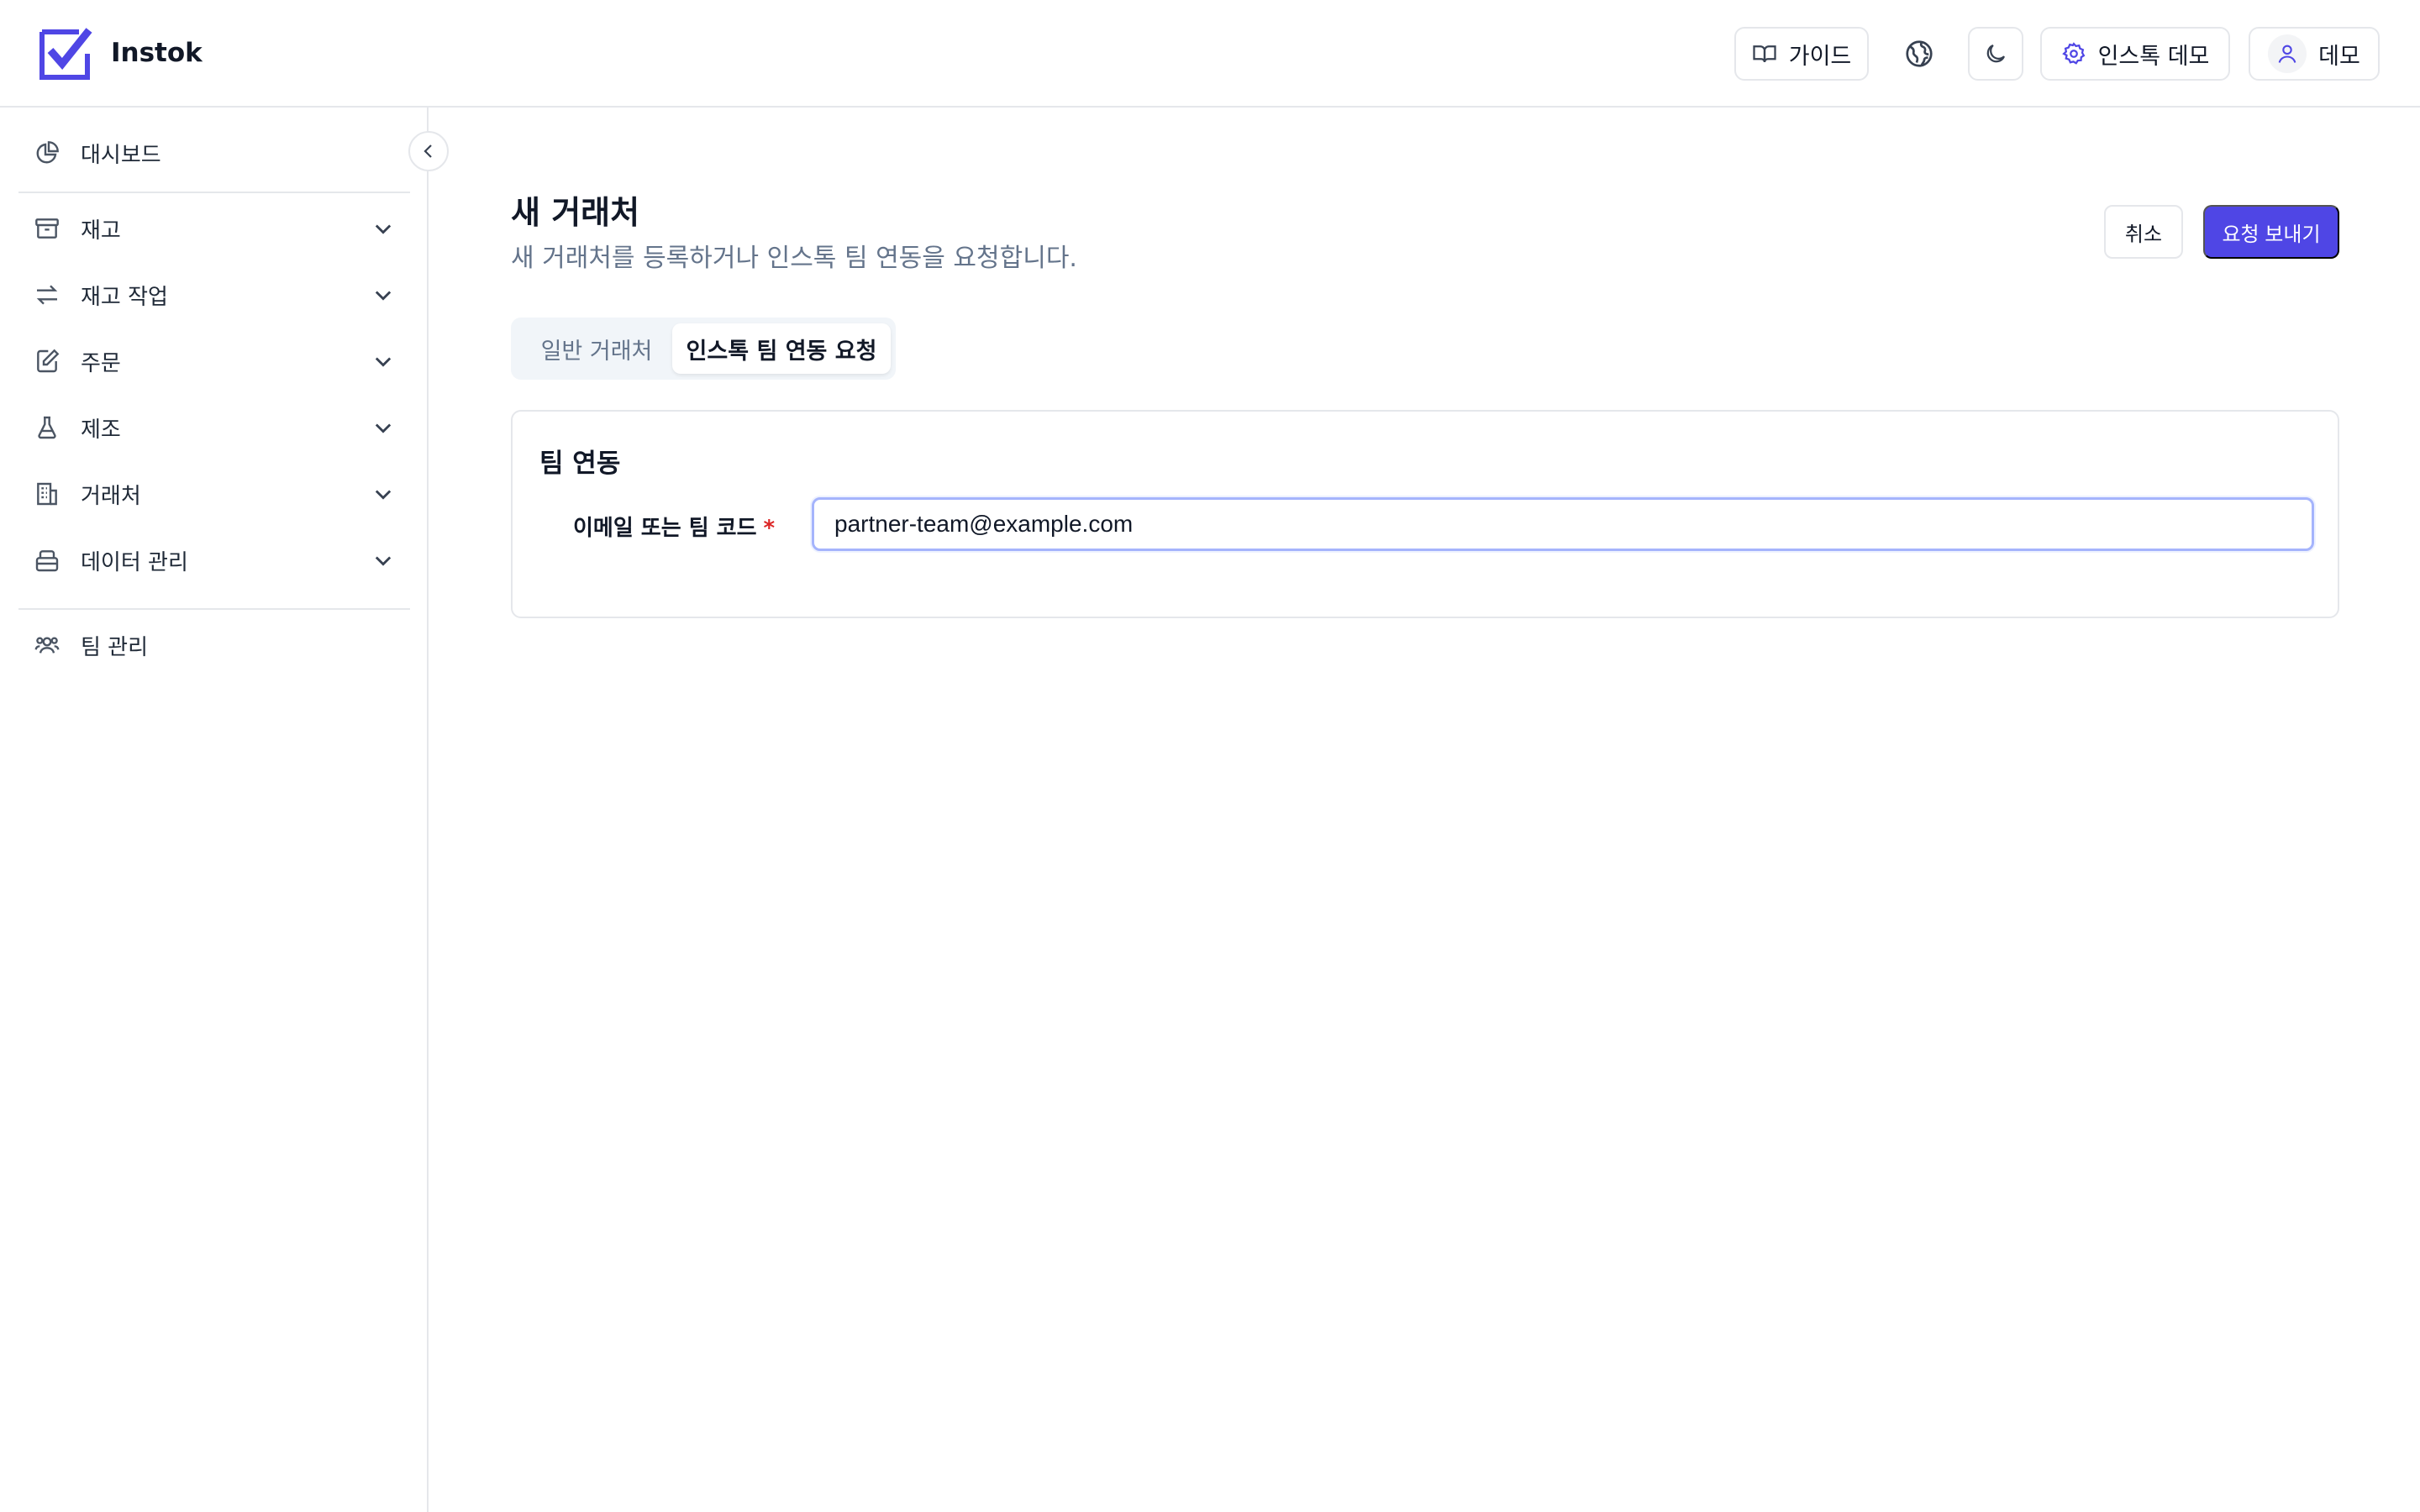  What do you see at coordinates (47, 152) in the screenshot?
I see `pie-chart-icon` at bounding box center [47, 152].